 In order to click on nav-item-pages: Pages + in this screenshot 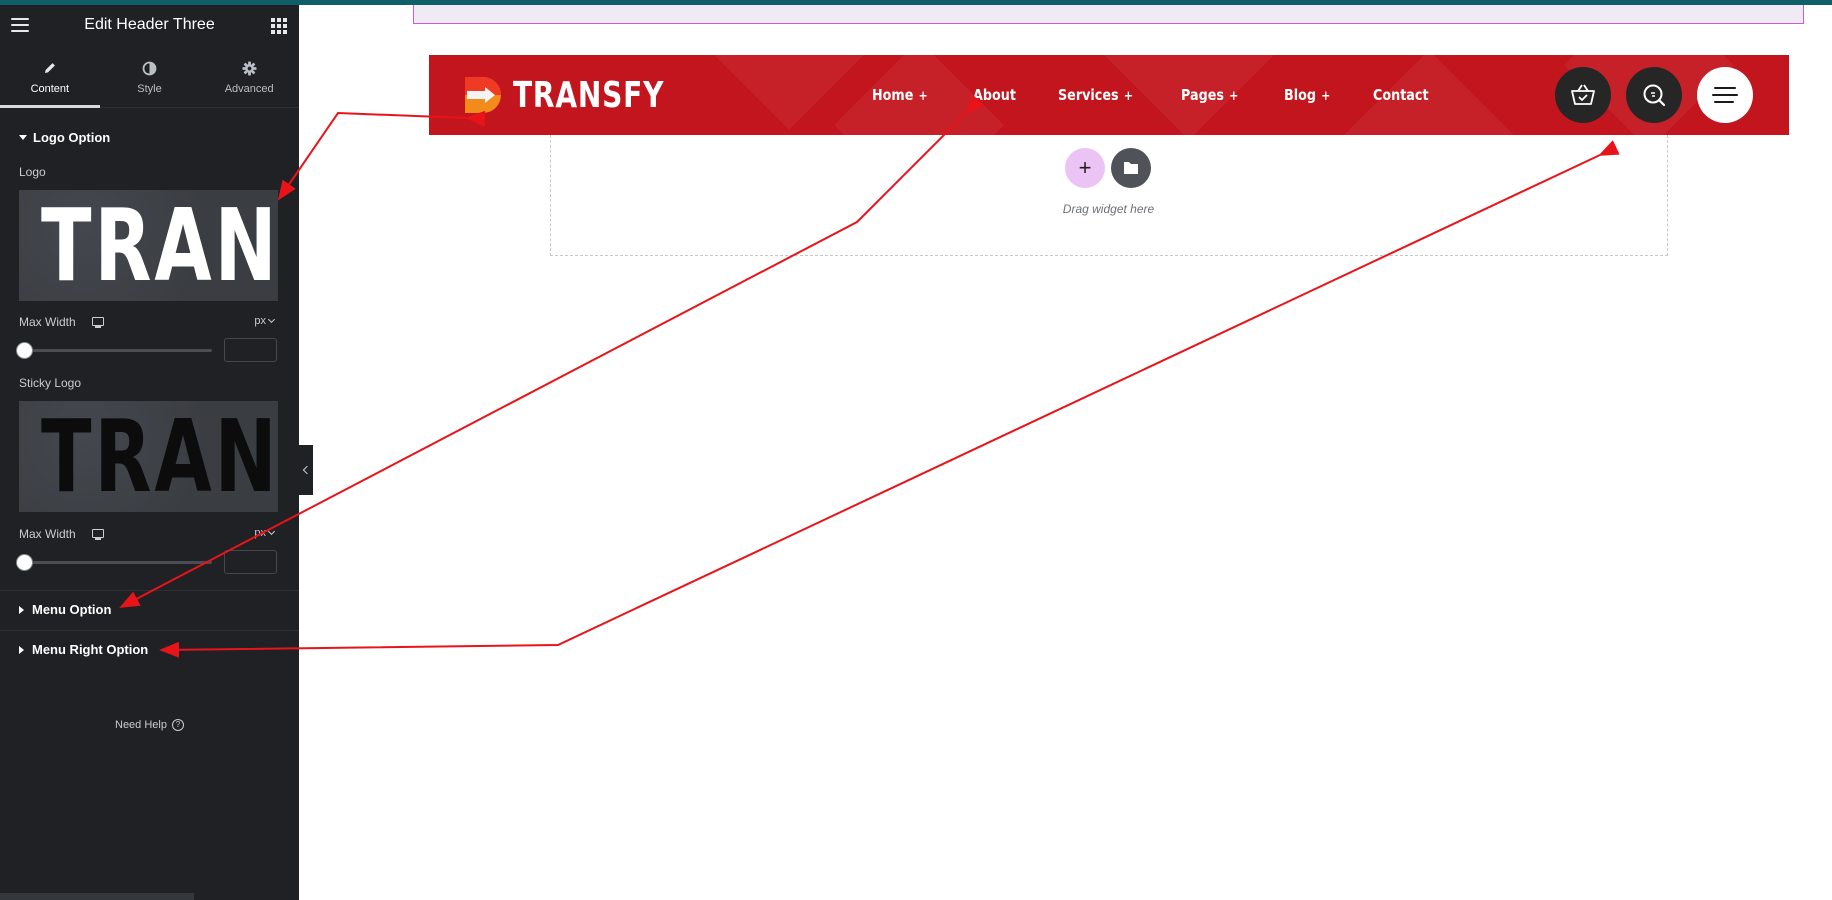, I will do `click(1209, 95)`.